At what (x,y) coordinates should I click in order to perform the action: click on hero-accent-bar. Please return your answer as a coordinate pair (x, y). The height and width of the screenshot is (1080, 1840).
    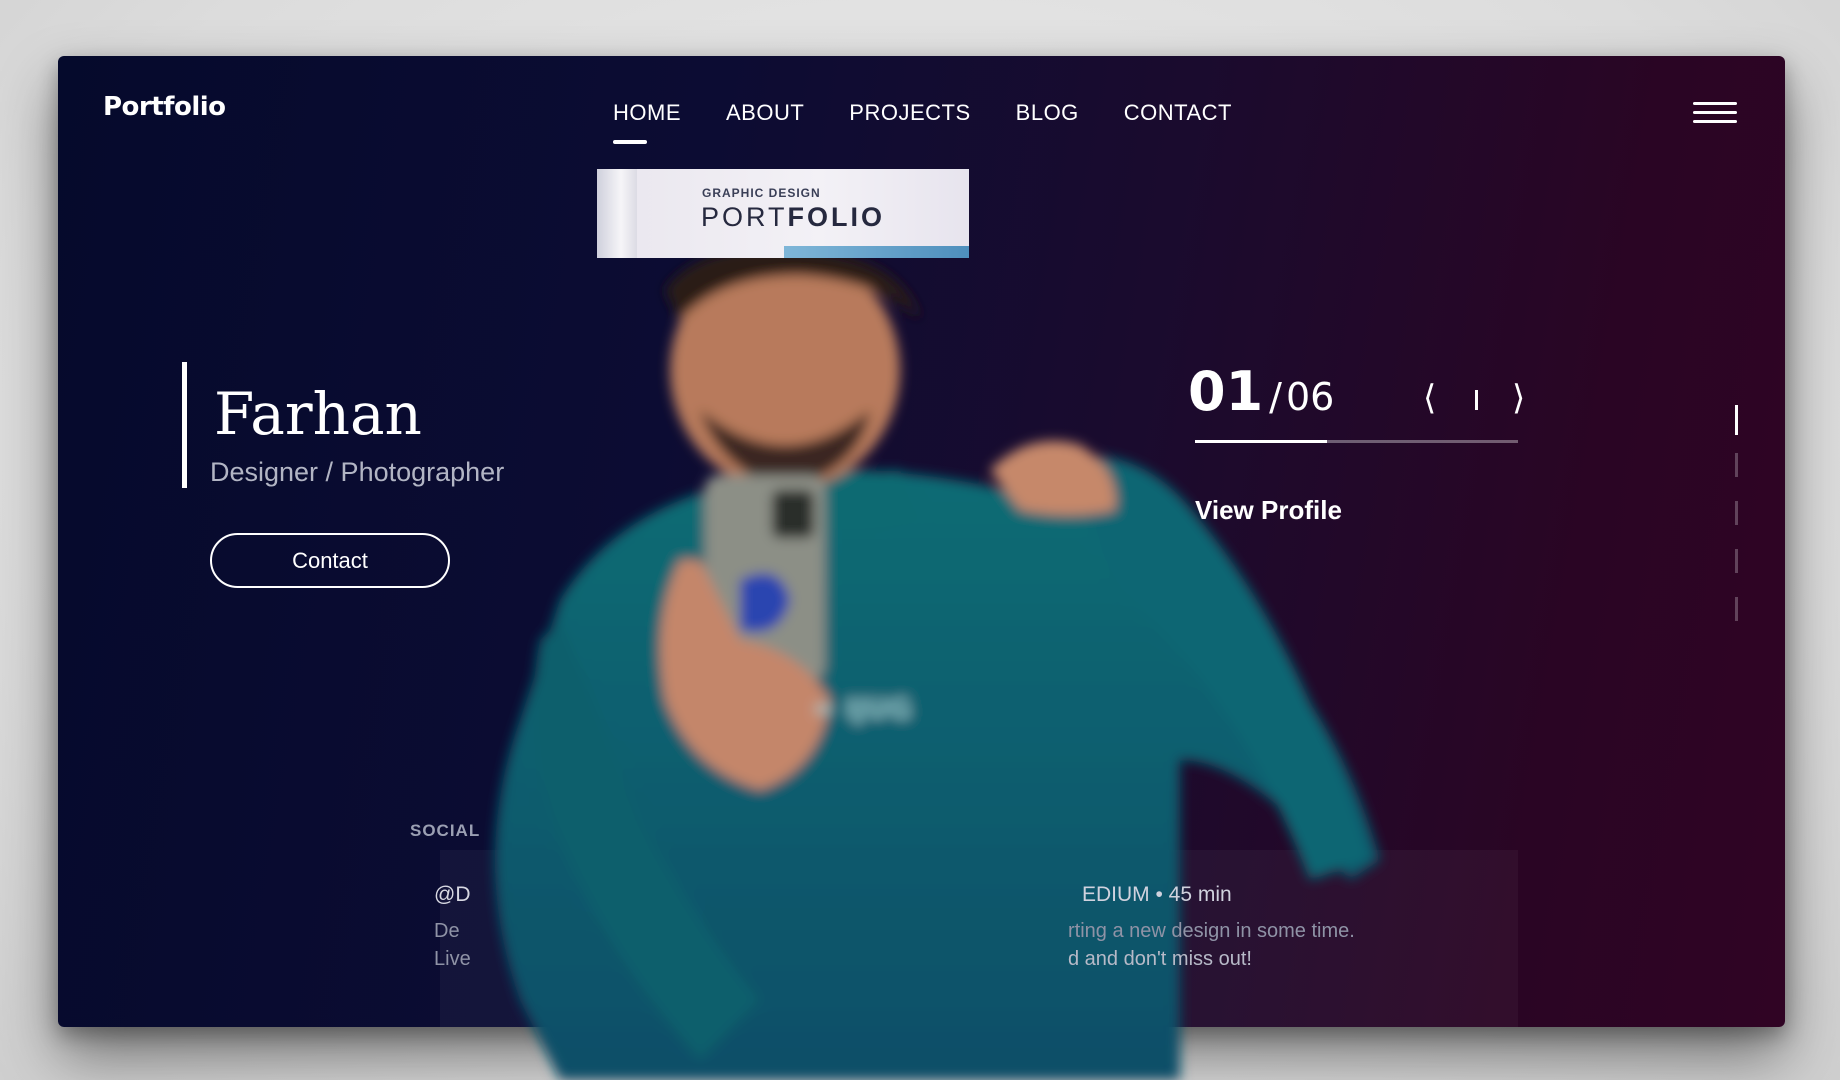
    Looking at the image, I should click on (184, 425).